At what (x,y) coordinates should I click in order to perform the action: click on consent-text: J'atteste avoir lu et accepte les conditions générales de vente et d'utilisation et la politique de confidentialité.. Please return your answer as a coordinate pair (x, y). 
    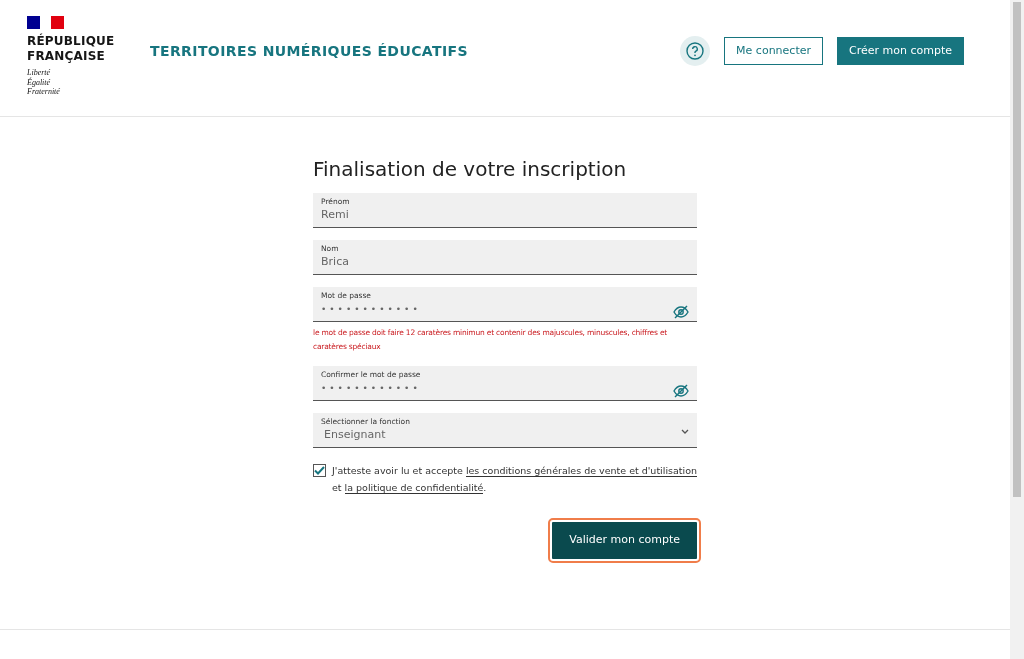
    Looking at the image, I should click on (514, 480).